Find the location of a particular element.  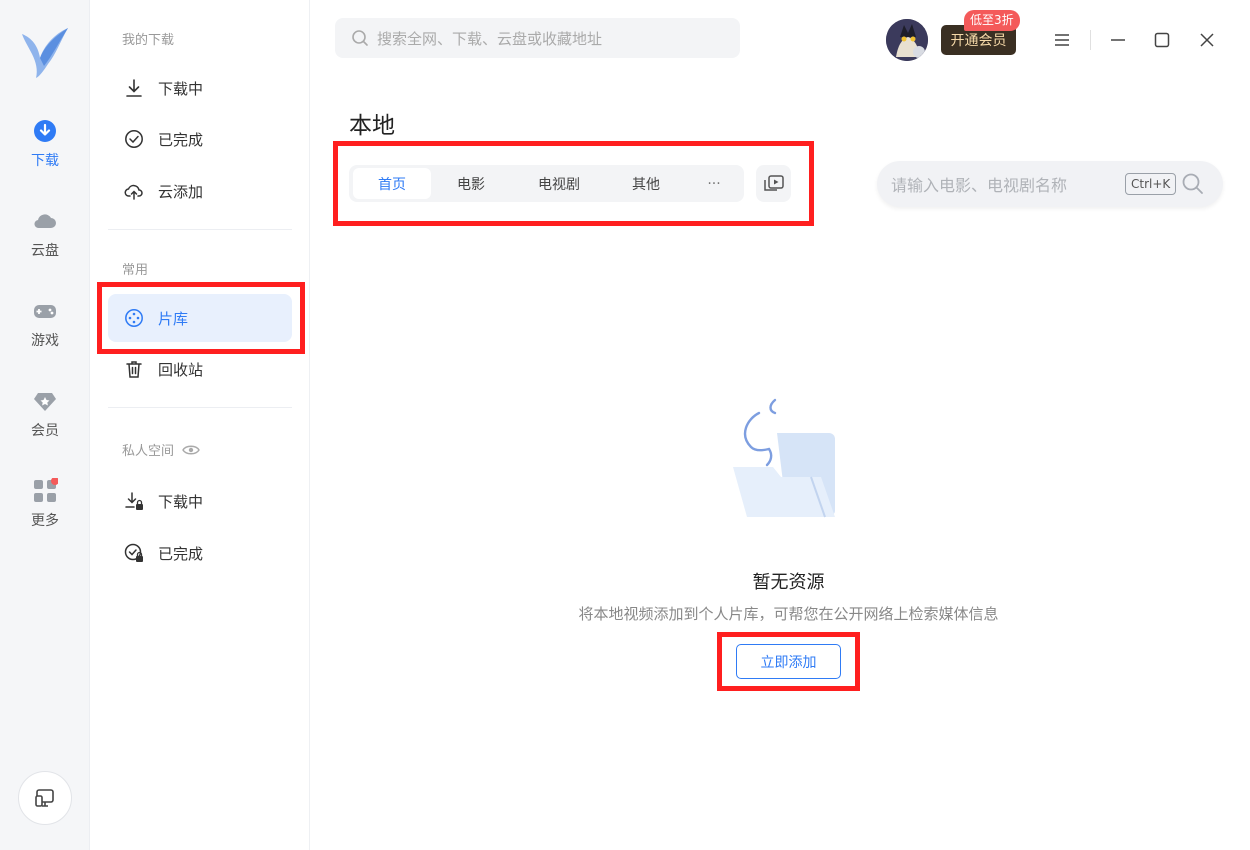

highlight-box-add-button is located at coordinates (788, 661).